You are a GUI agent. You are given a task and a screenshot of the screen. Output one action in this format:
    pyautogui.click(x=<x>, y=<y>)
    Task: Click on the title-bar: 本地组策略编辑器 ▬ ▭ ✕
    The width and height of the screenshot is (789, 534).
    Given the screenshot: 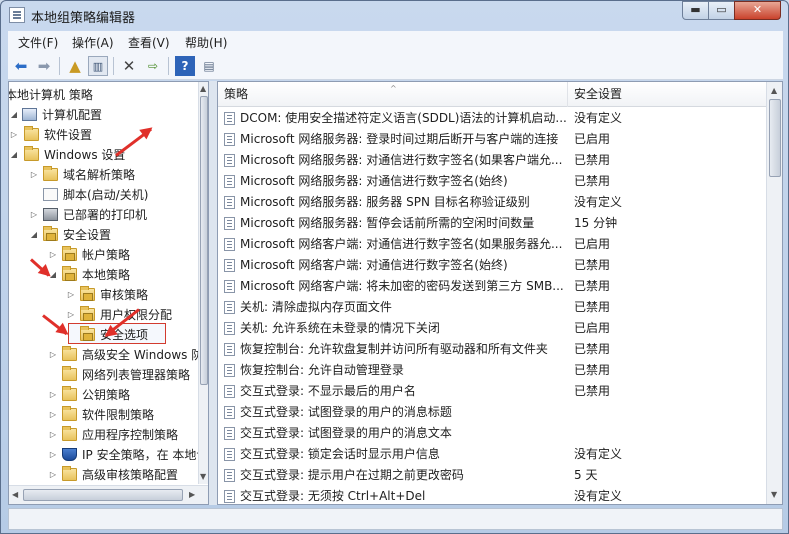 What is the action you would take?
    pyautogui.click(x=394, y=15)
    